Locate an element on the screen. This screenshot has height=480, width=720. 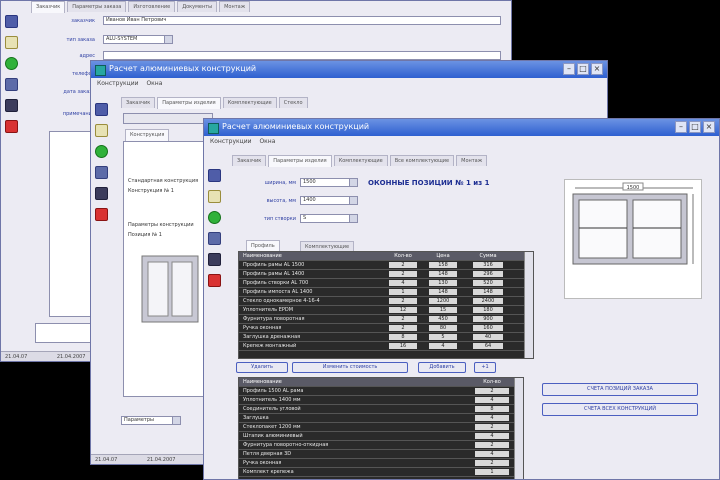
tab-glass: Стекло is located at coordinates (293, 102).